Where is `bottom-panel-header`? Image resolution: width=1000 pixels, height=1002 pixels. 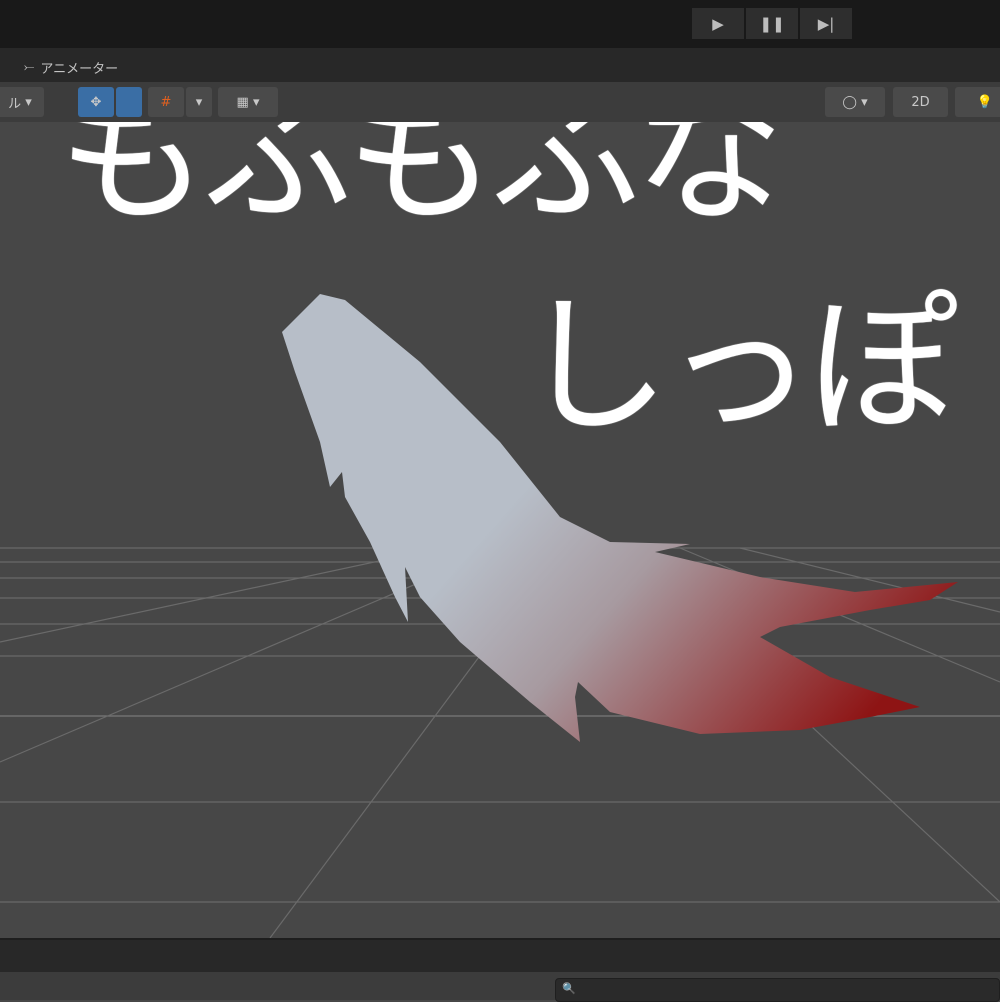 bottom-panel-header is located at coordinates (500, 955).